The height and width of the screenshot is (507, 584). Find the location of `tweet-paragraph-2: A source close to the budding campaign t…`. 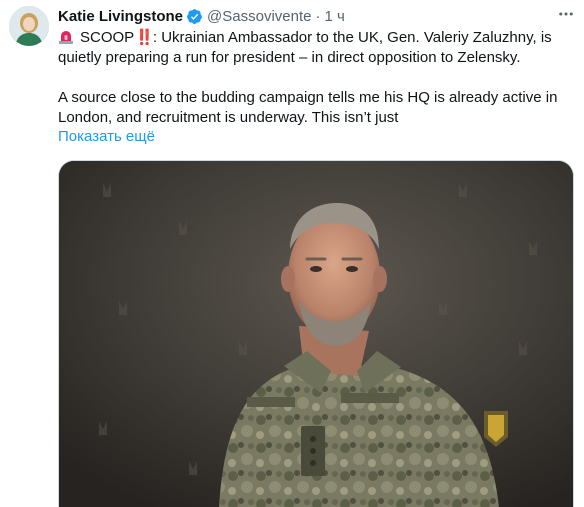

tweet-paragraph-2: A source close to the budding campaign t… is located at coordinates (308, 107).